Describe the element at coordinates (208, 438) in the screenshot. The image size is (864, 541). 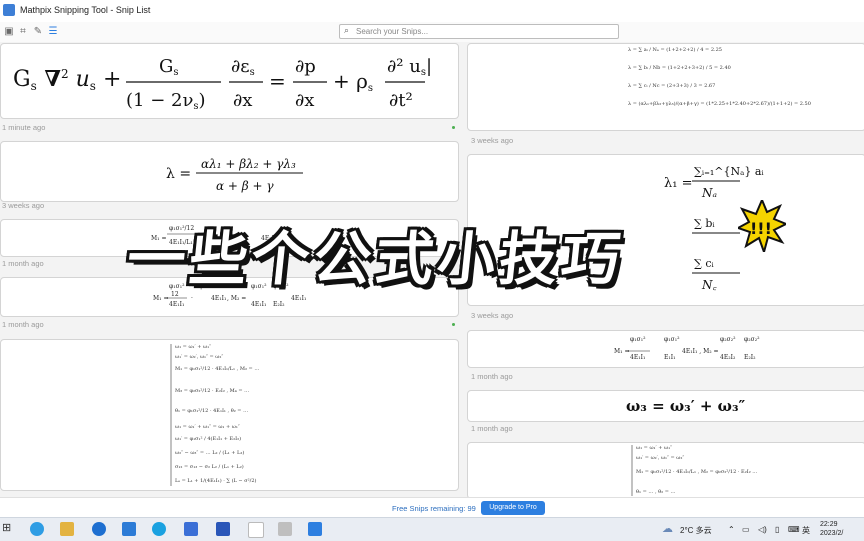
I see `svg-text: ω₁′ = φ₁σ₁² / 4(E₁I₁ + E₂I₂)` at that location.